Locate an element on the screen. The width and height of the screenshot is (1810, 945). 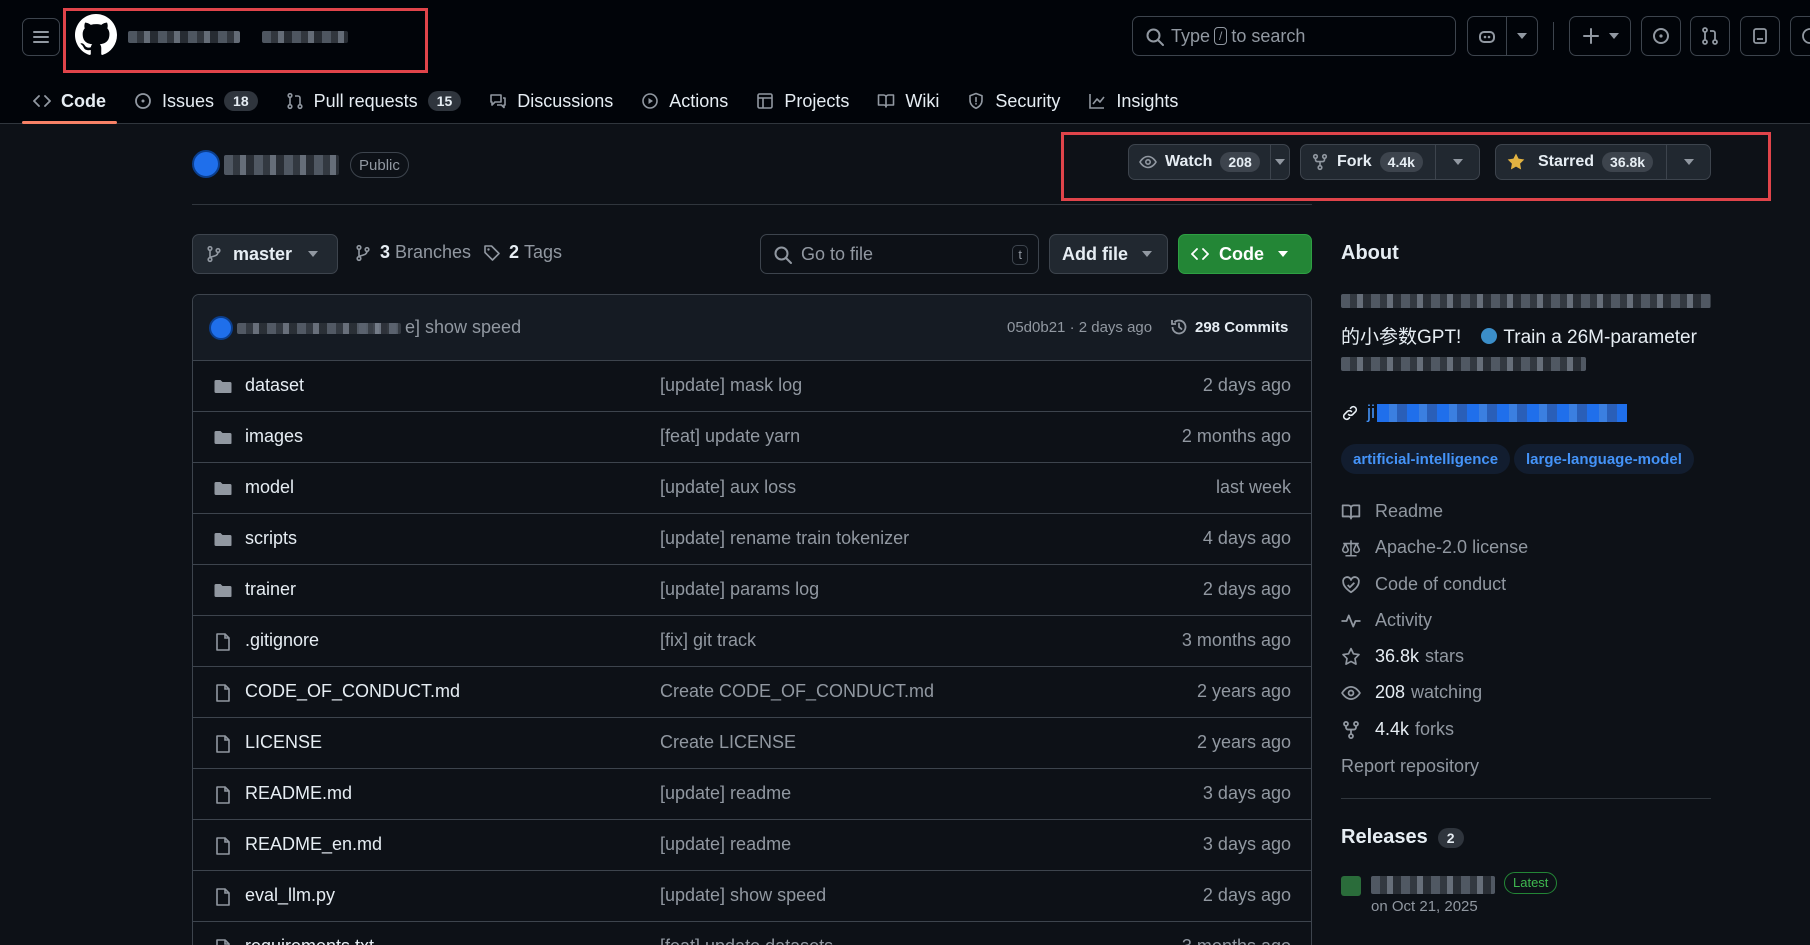
code-of-conduct-link: Code of conduct is located at coordinates (1423, 584).